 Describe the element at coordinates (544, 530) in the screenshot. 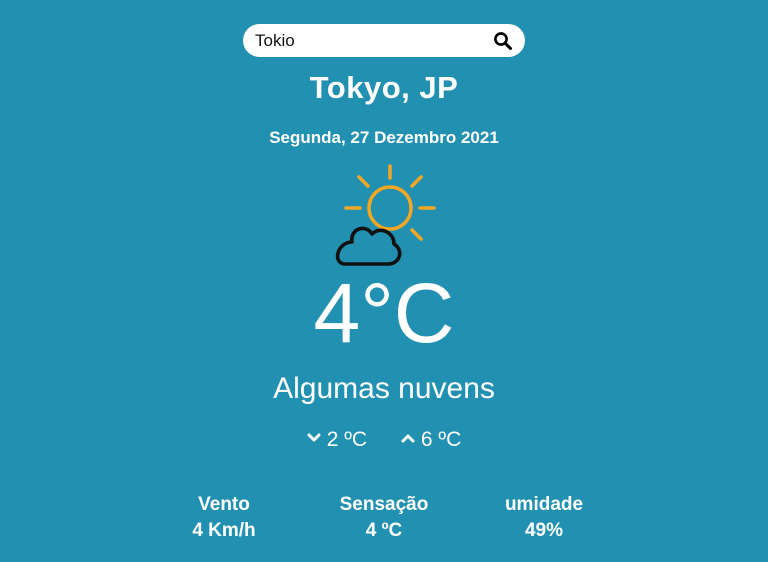

I see `humidity-value: 49%` at that location.